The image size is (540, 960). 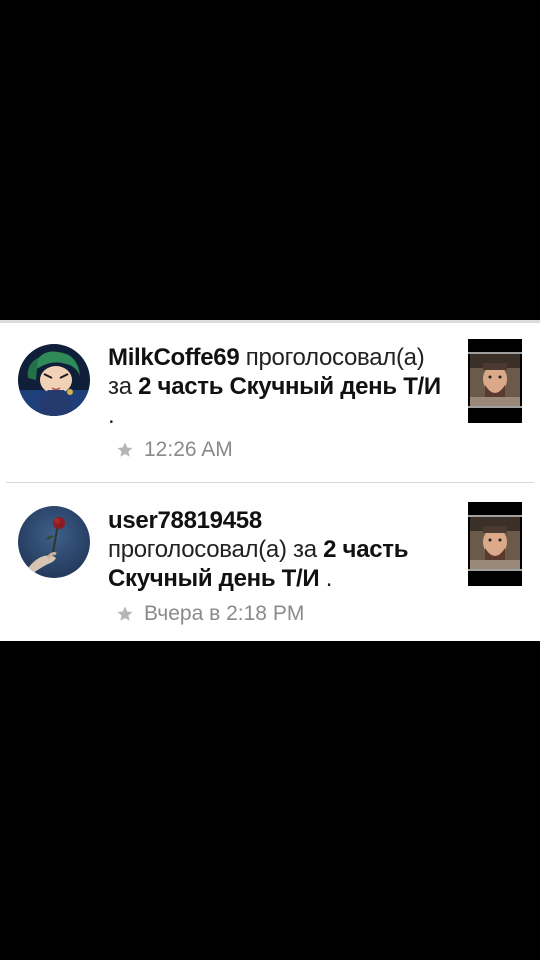 What do you see at coordinates (185, 520) in the screenshot?
I see `username-link: user78819458` at bounding box center [185, 520].